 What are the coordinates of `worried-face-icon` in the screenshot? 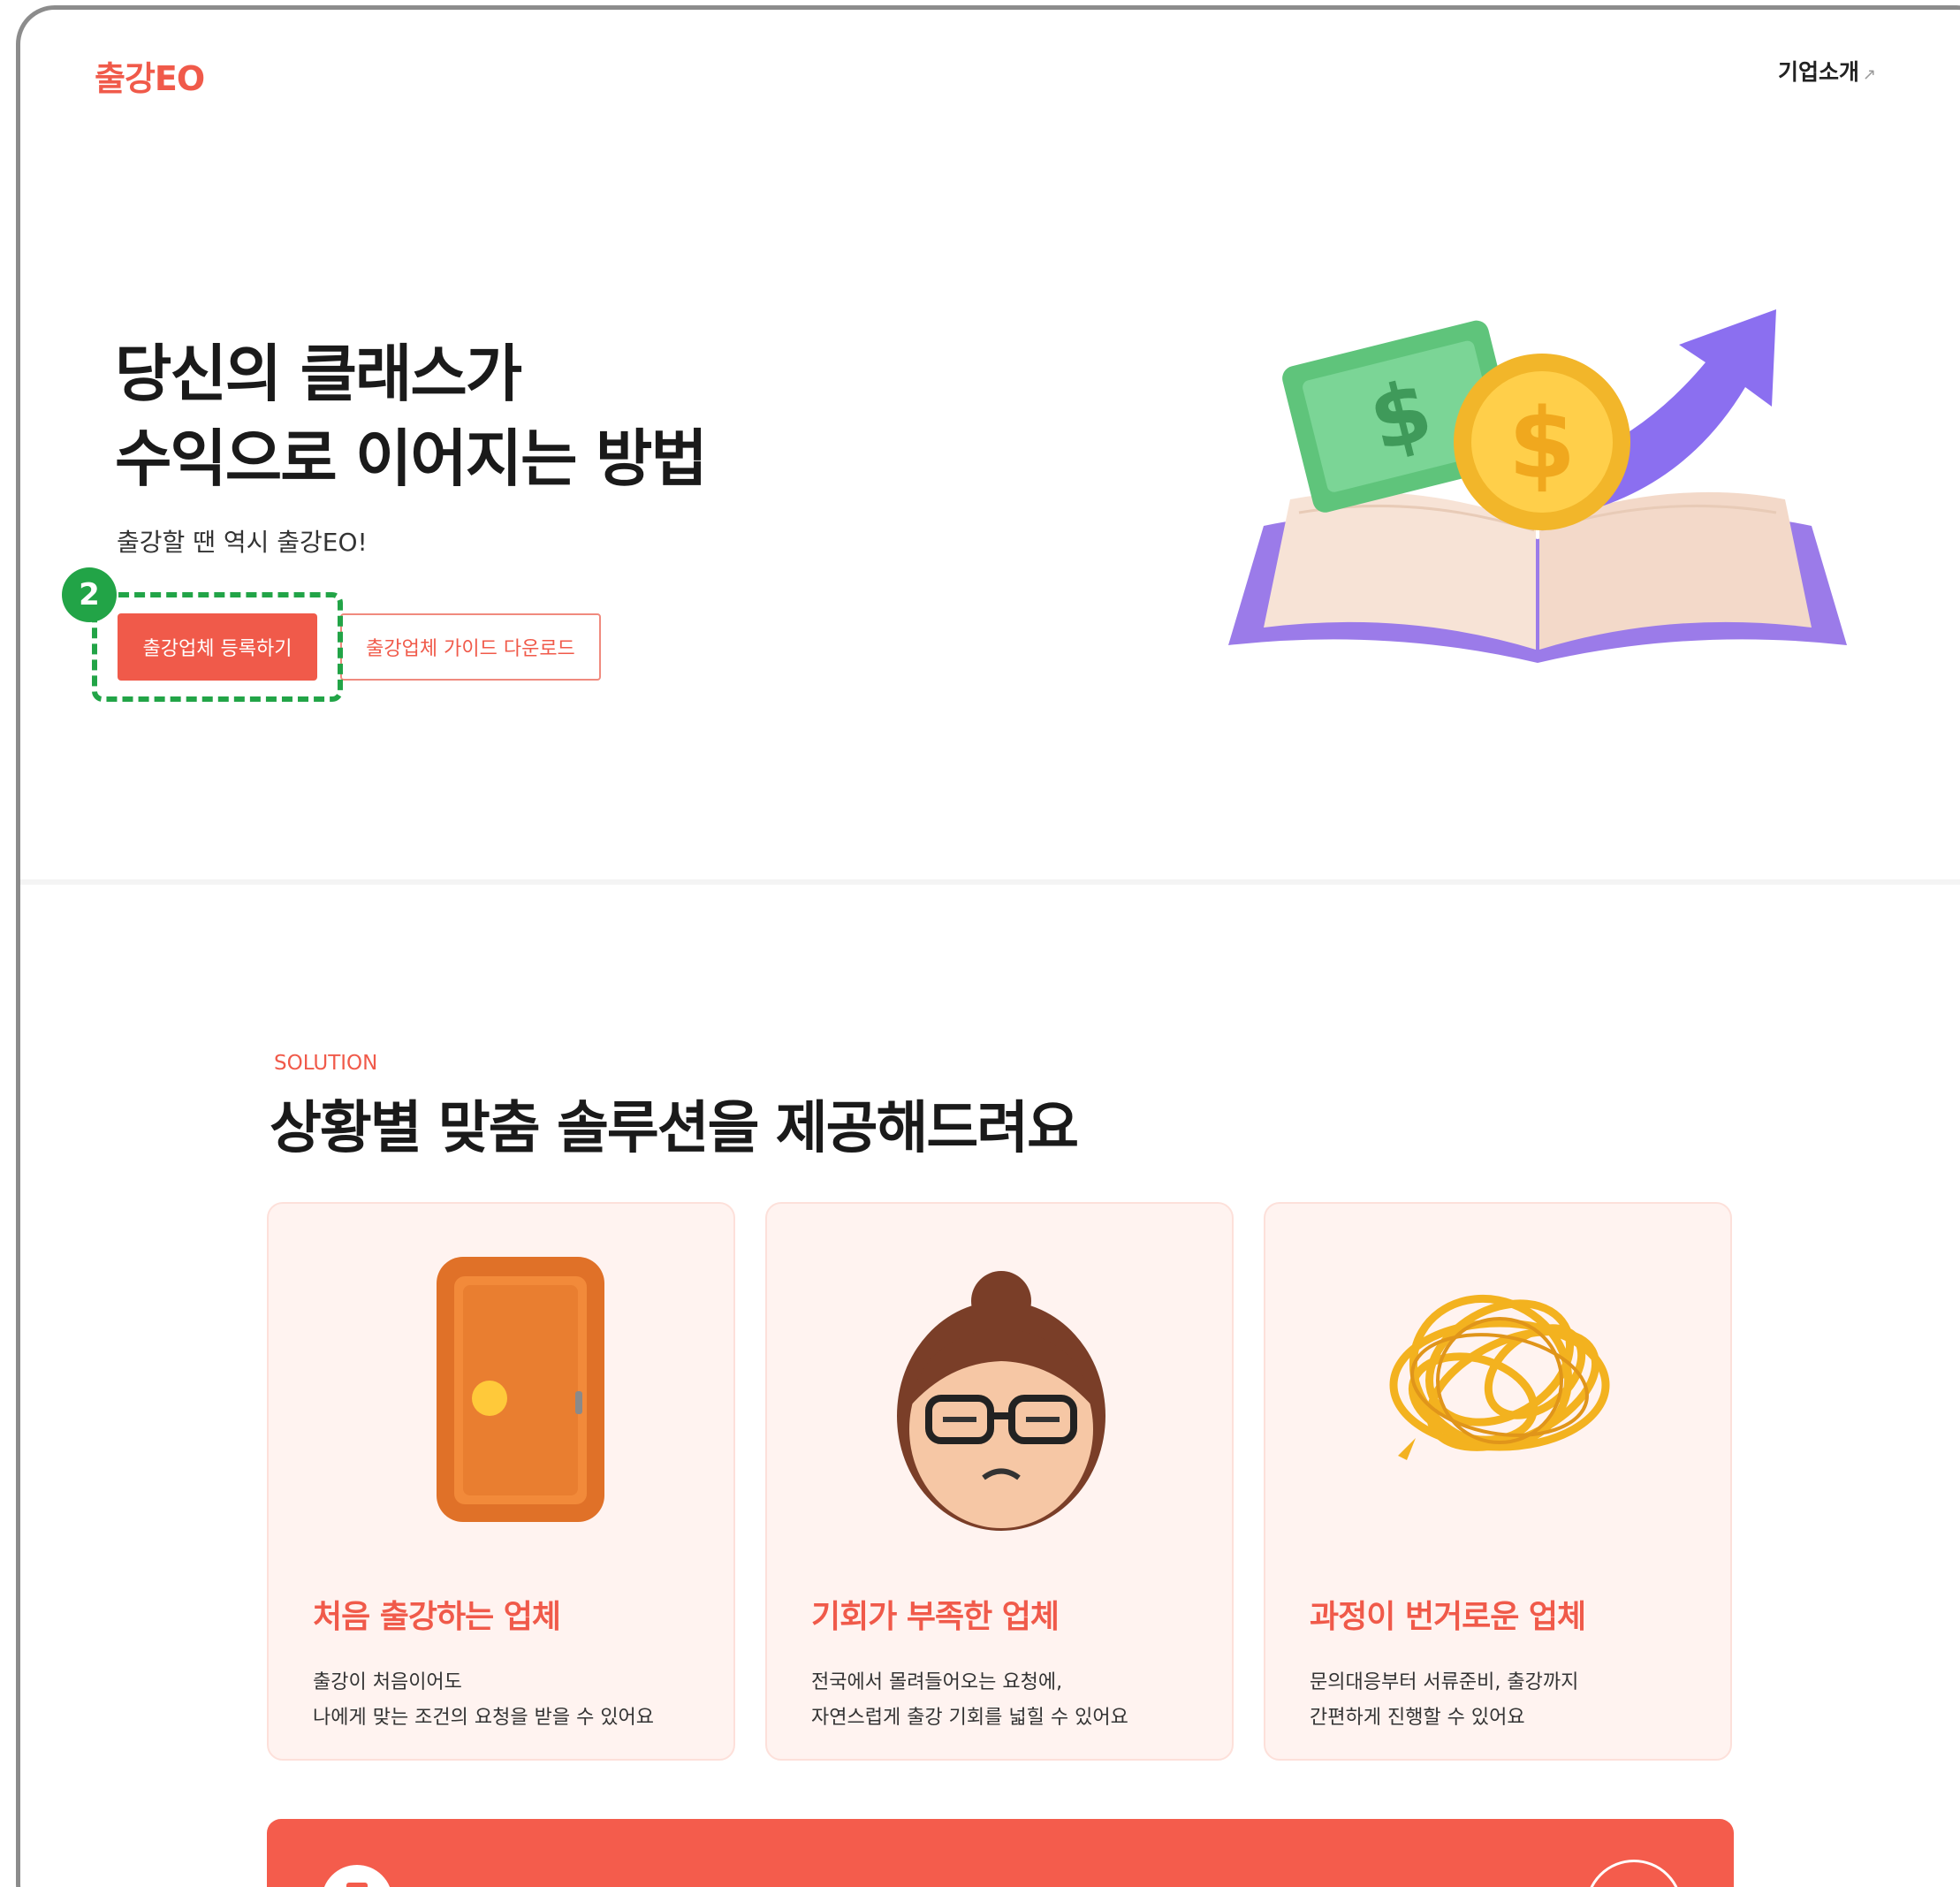 It's located at (1001, 1401).